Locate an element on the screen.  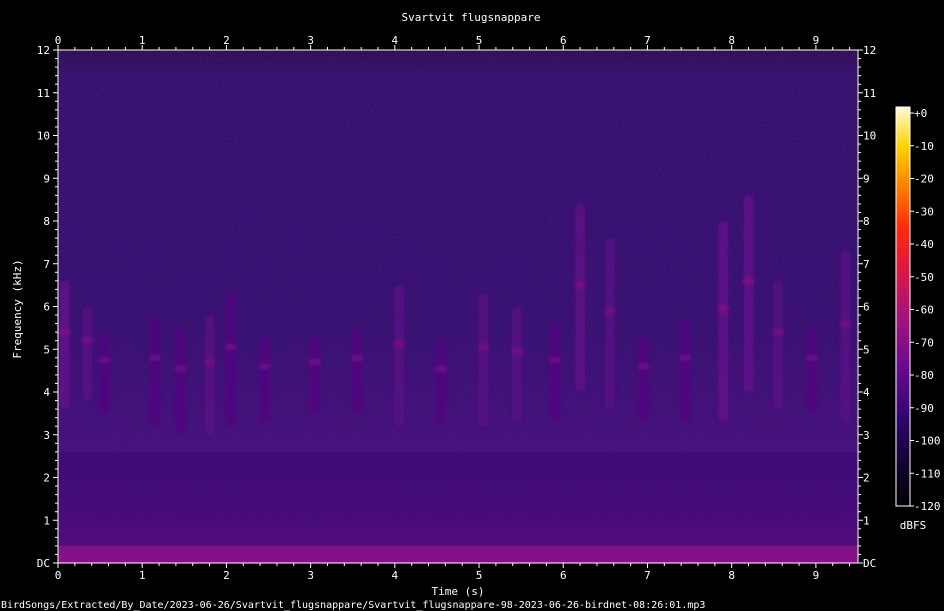
y-tick-label-left: 7 is located at coordinates (46, 264).